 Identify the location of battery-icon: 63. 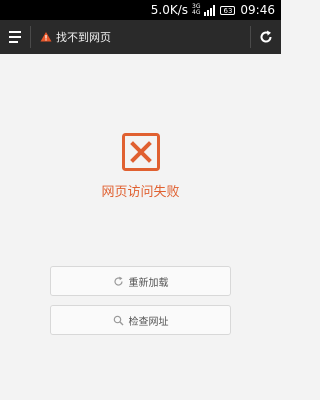
(228, 10).